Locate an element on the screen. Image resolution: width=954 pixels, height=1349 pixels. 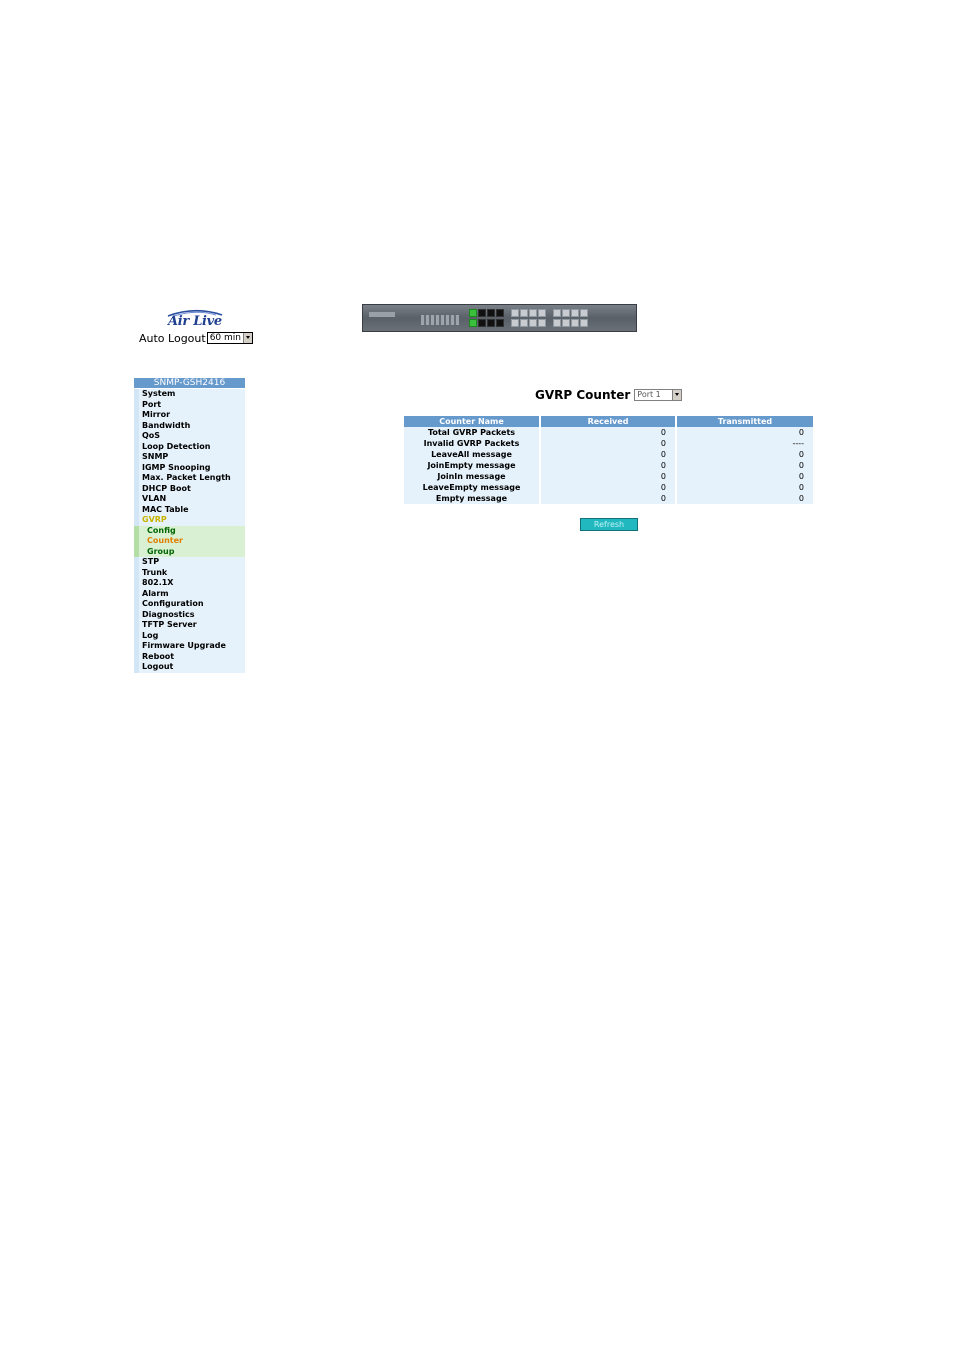
counter-name-cell: Invalid GVRP Packets is located at coordinates (472, 443).